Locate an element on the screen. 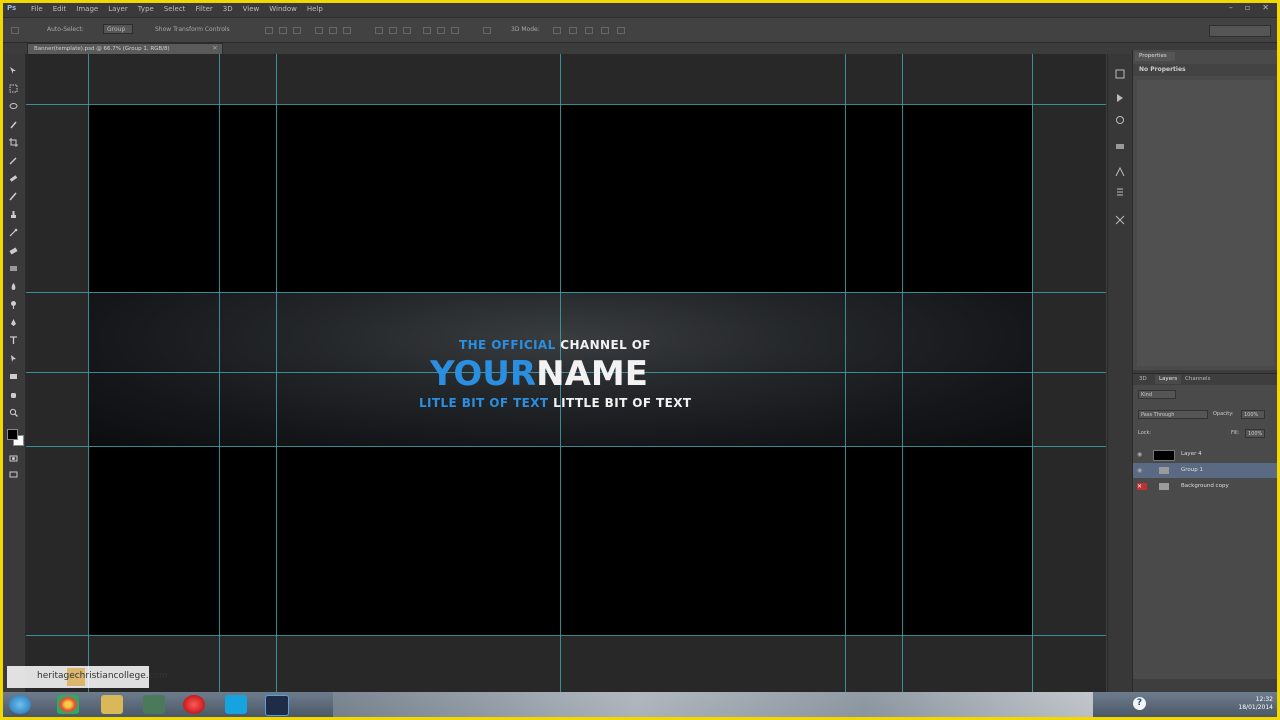 This screenshot has height=720, width=1280. document-tab-close-icon: × is located at coordinates (215, 48).